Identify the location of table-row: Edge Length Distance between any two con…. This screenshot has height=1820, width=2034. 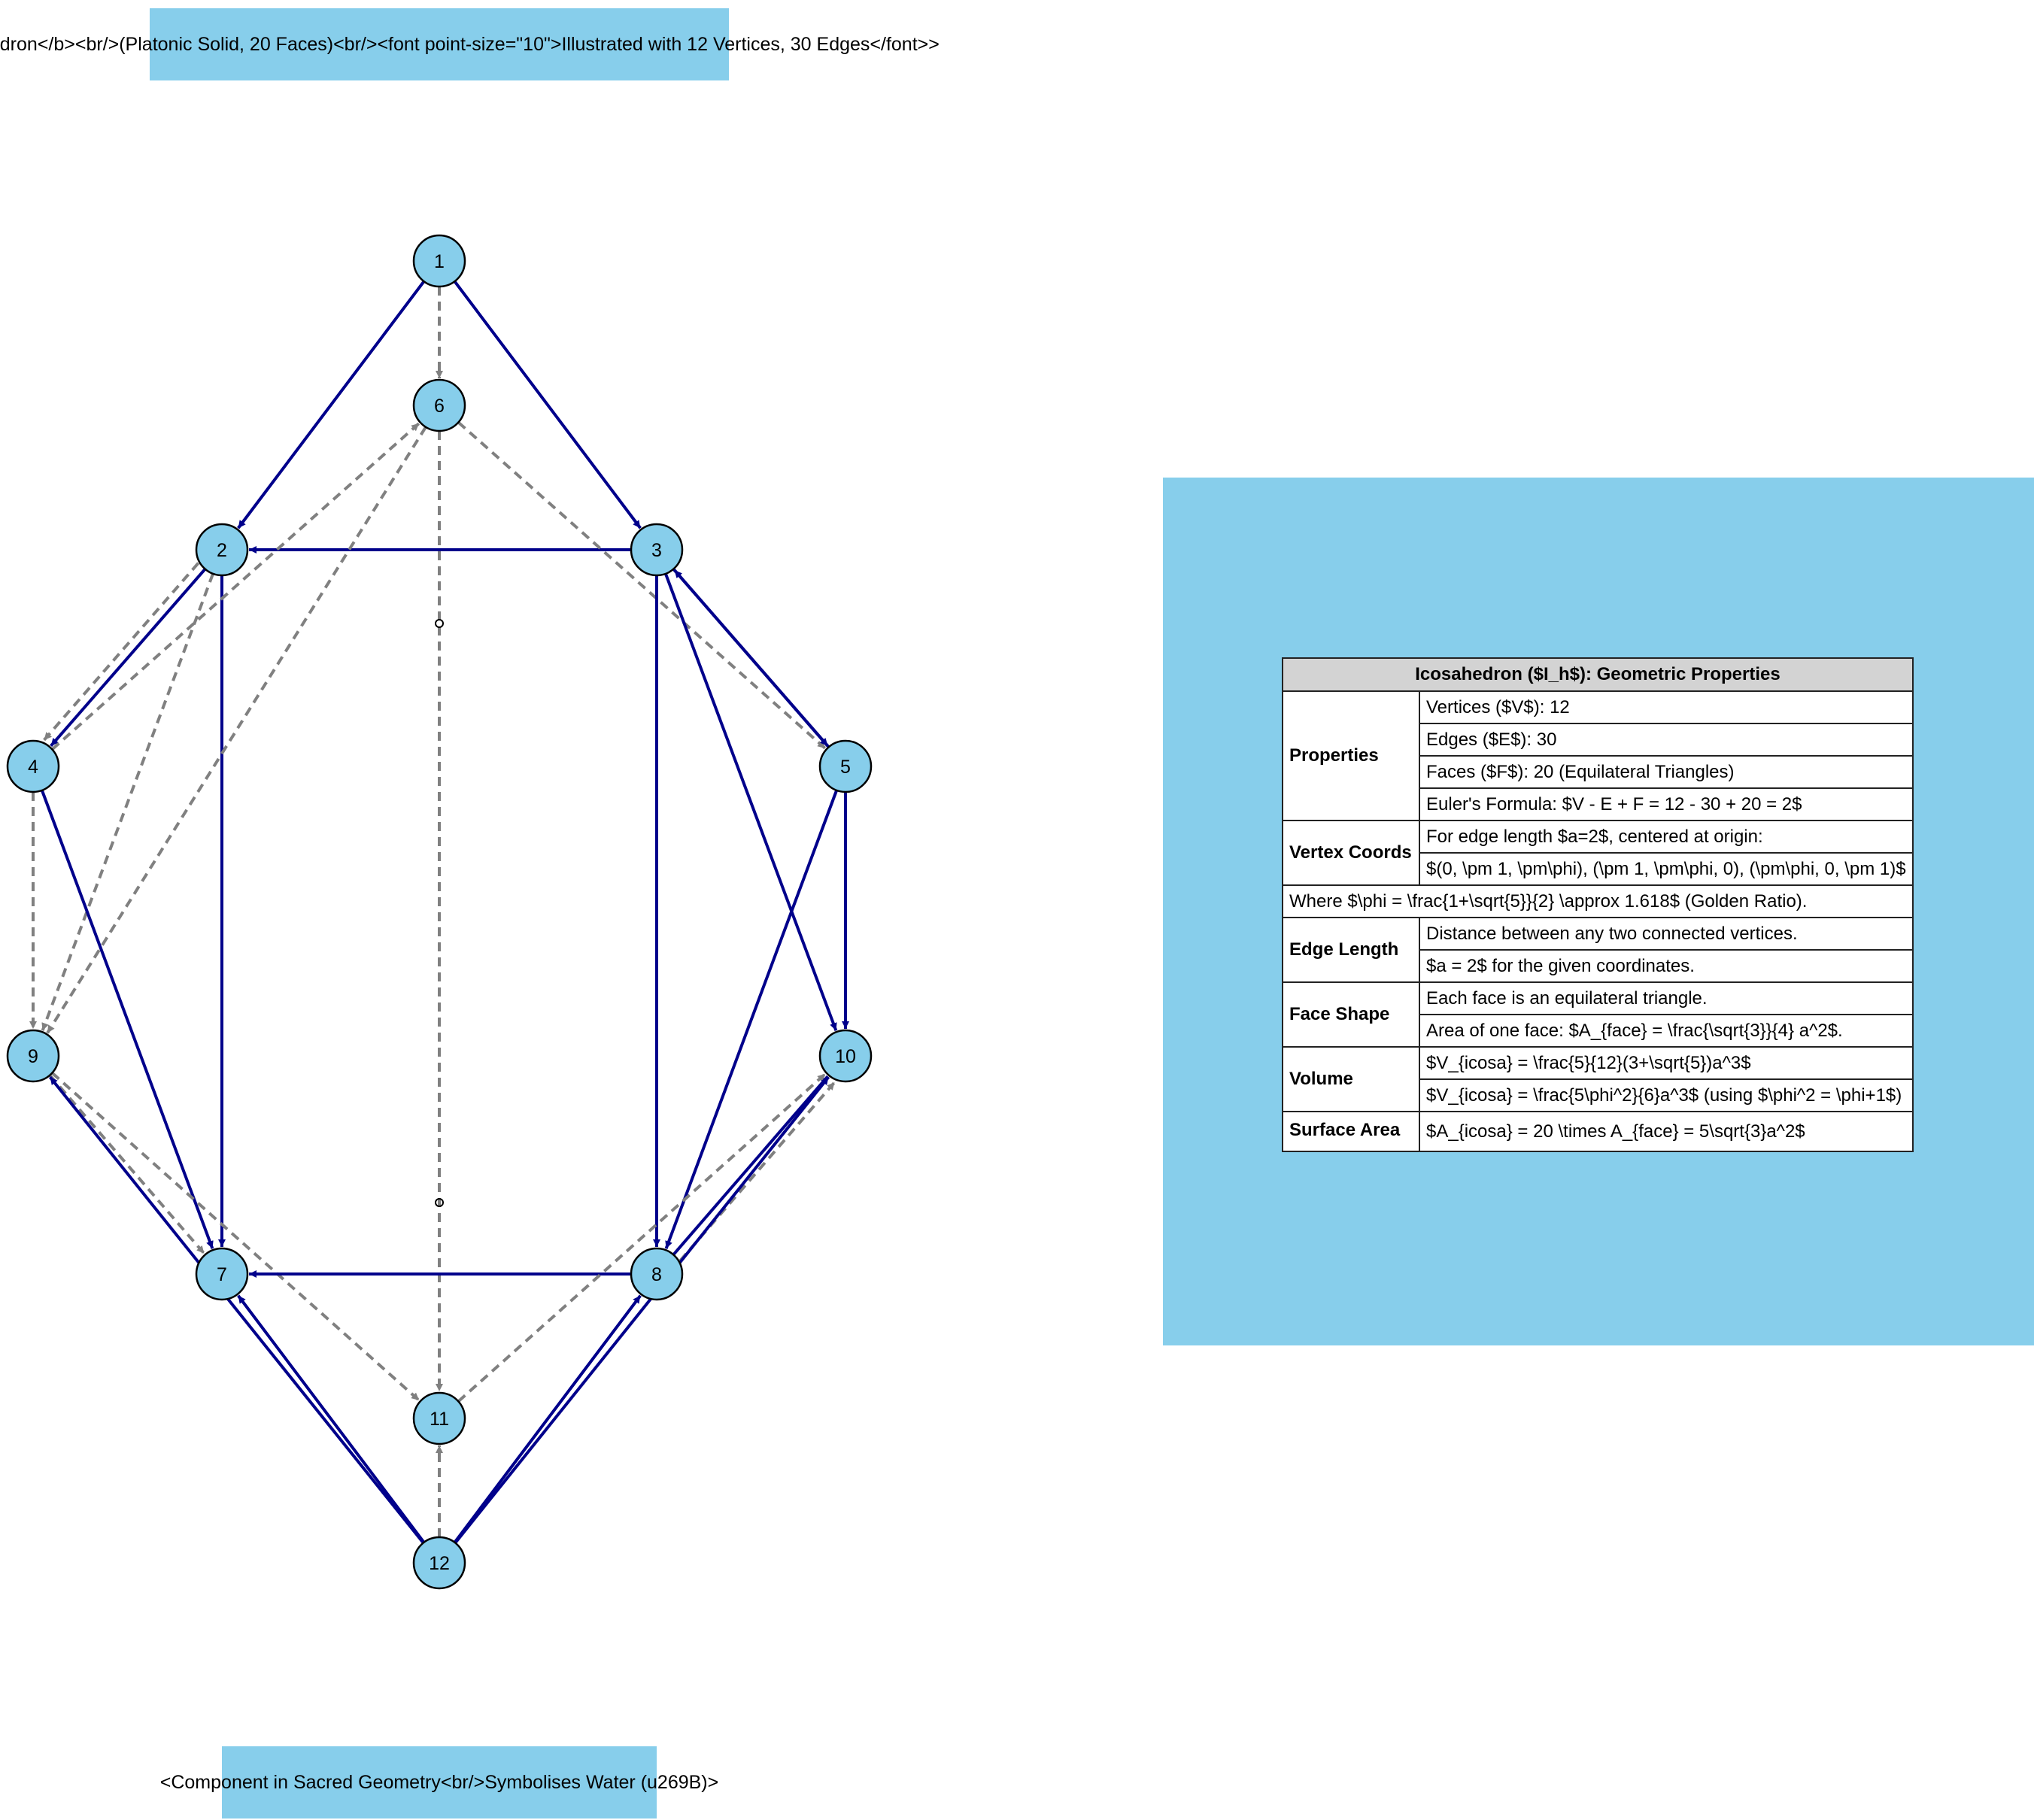
(1598, 950).